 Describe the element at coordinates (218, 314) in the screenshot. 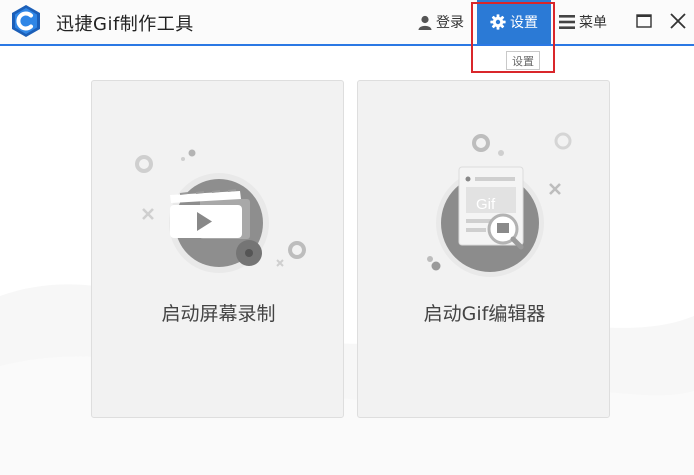

I see `screen-record-label: 启动屏幕录制` at that location.